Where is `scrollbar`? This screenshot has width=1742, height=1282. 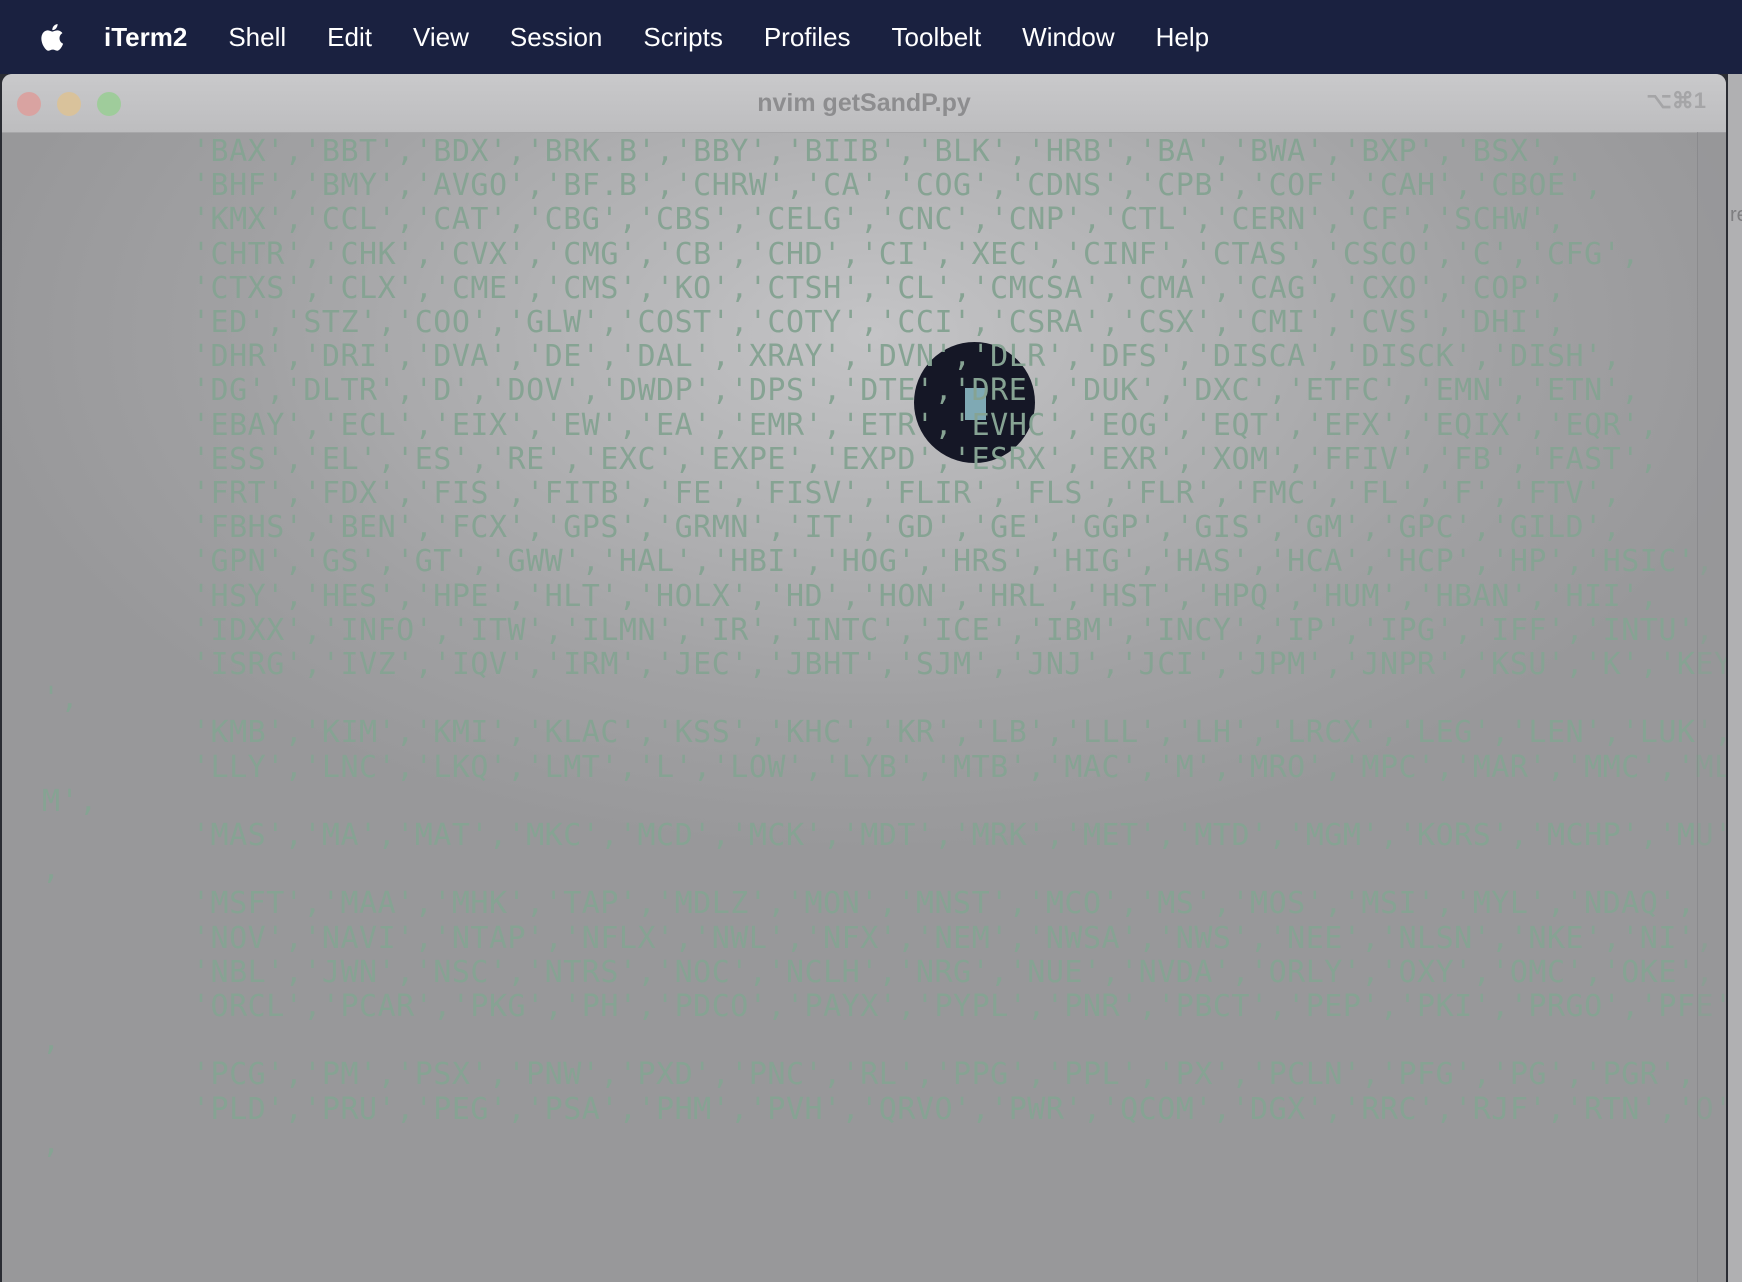 scrollbar is located at coordinates (1711, 707).